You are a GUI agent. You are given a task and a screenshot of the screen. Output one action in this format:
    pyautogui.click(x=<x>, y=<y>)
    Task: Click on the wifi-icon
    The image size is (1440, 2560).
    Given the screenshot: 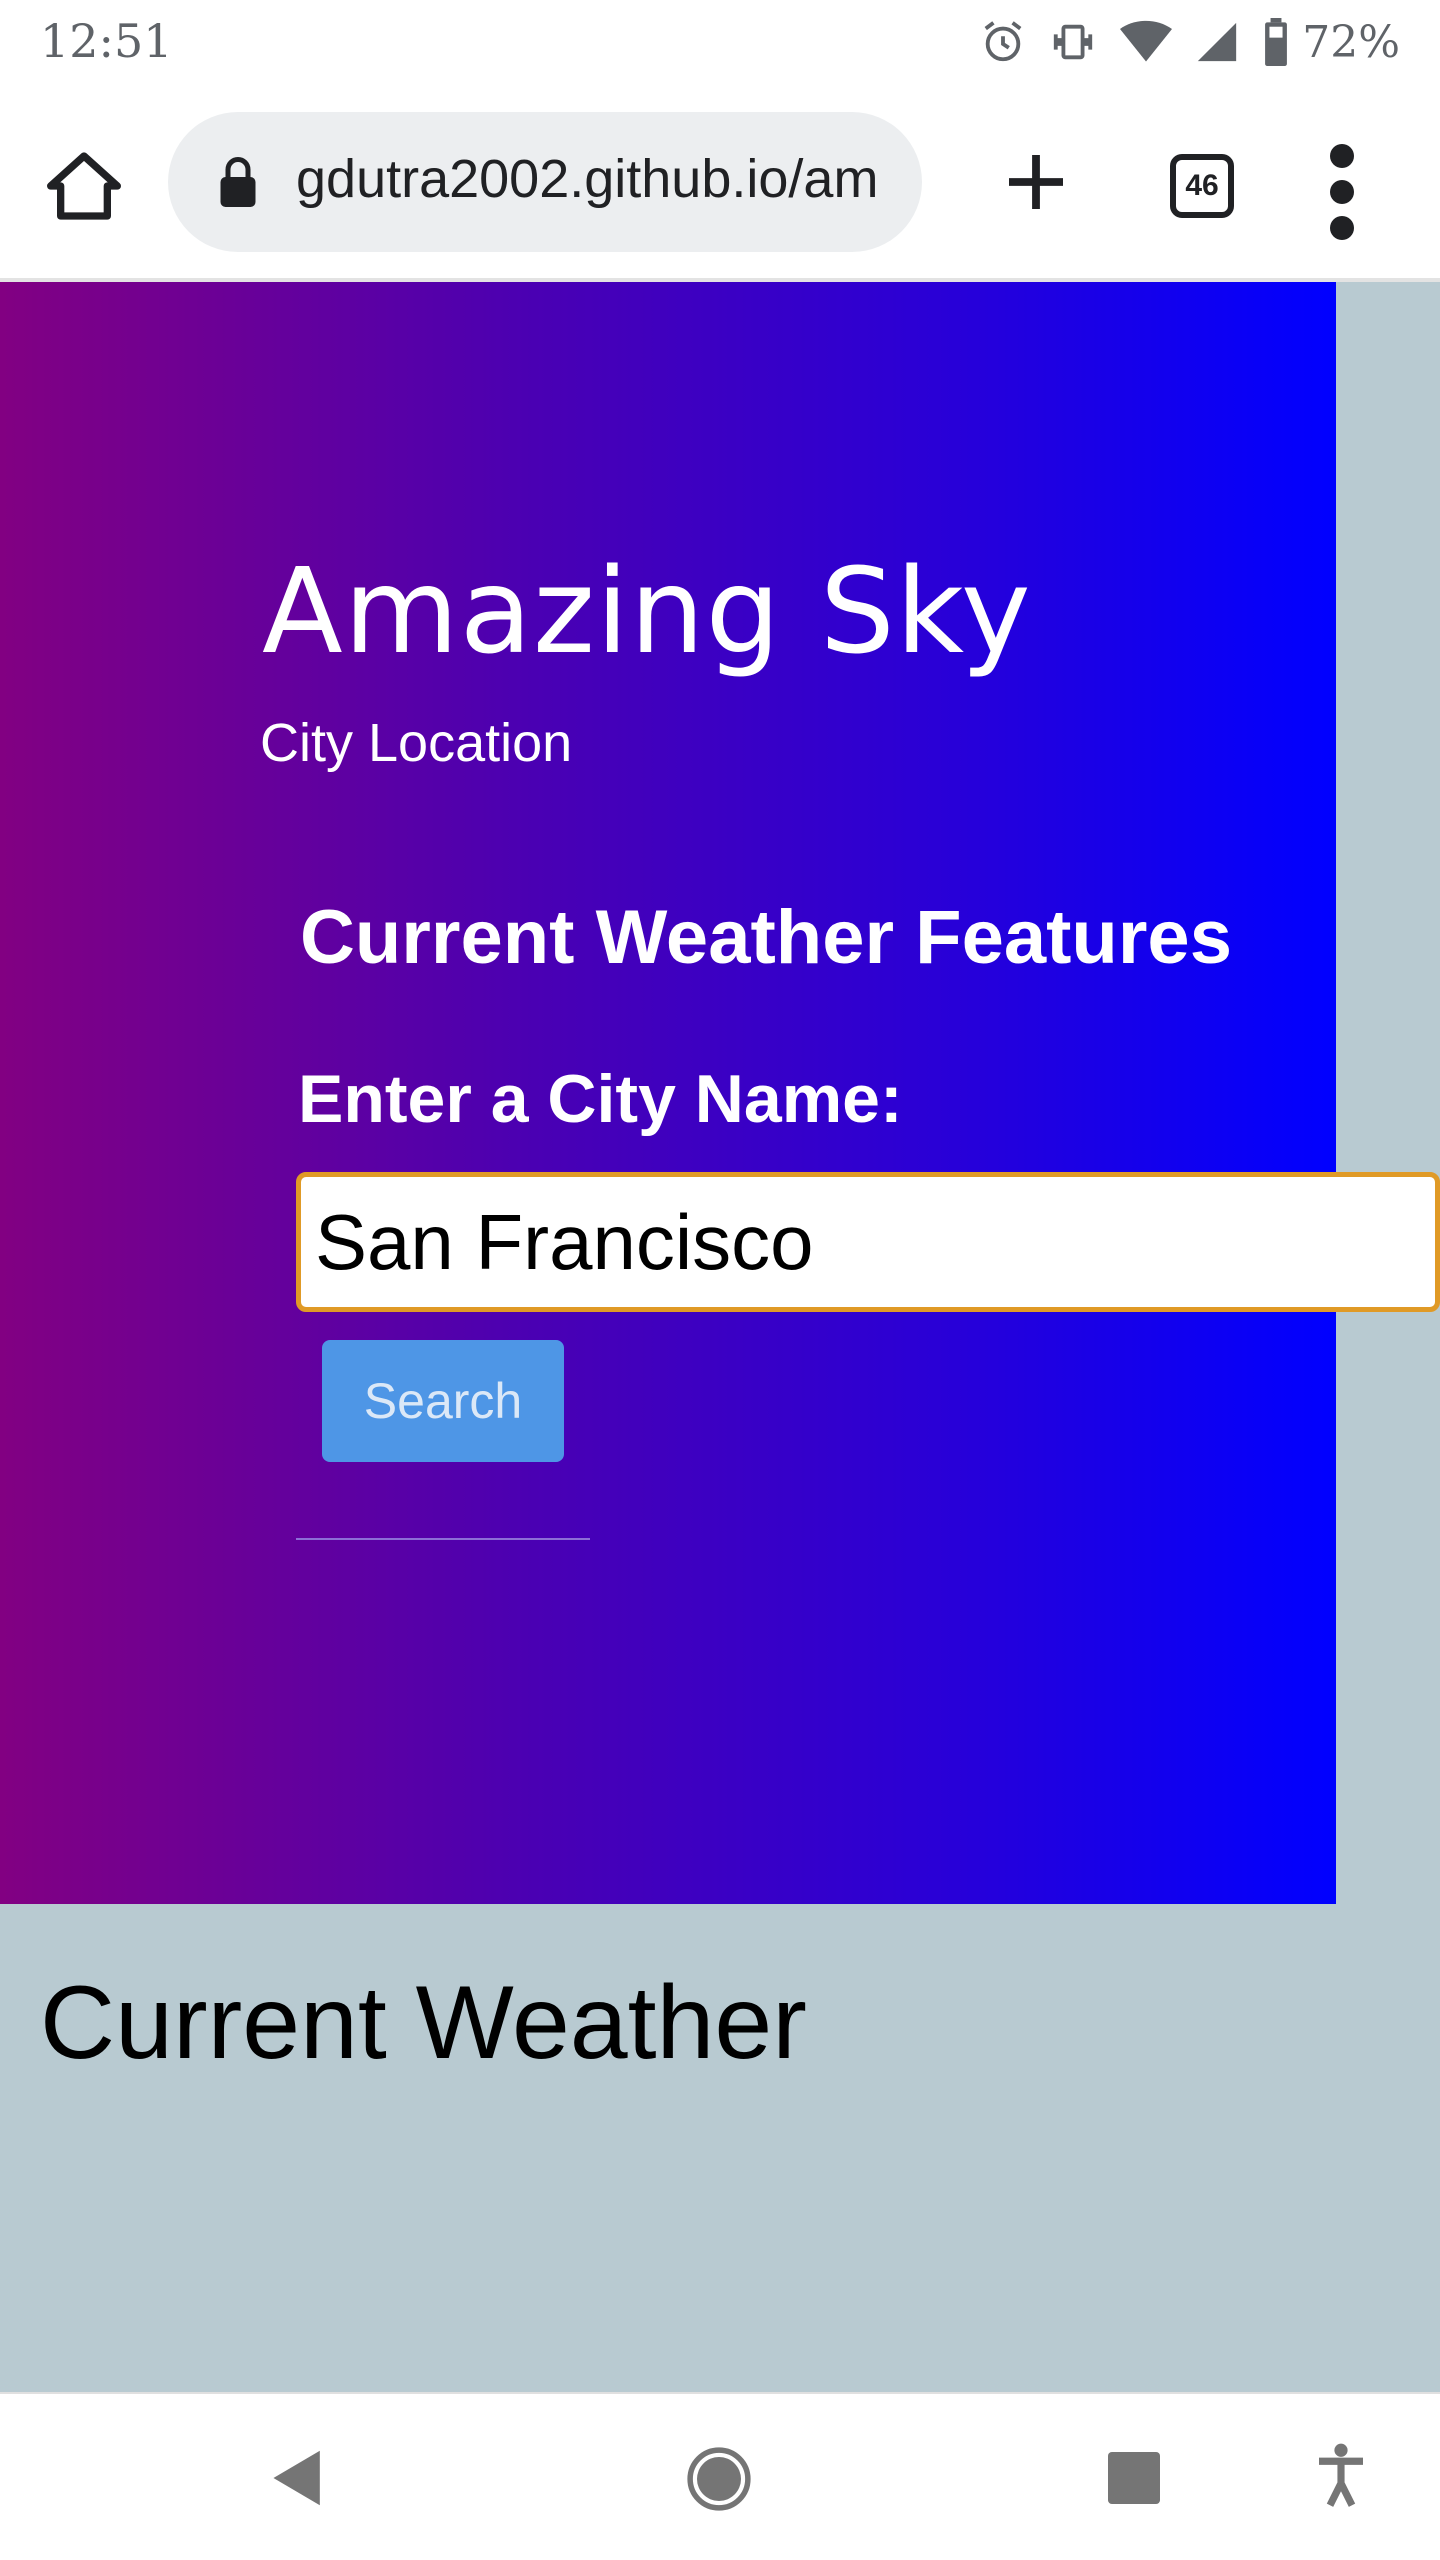 What is the action you would take?
    pyautogui.click(x=1146, y=41)
    